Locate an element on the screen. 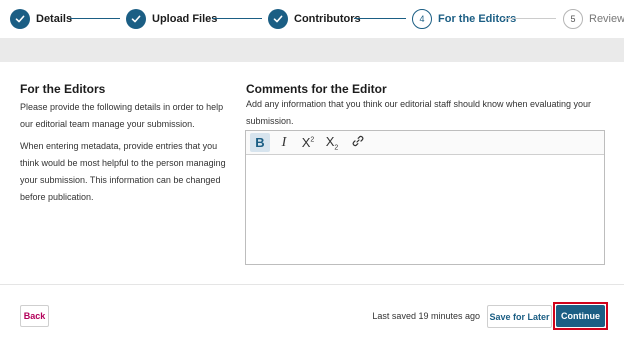 The height and width of the screenshot is (345, 624). insert-link-button is located at coordinates (358, 142).